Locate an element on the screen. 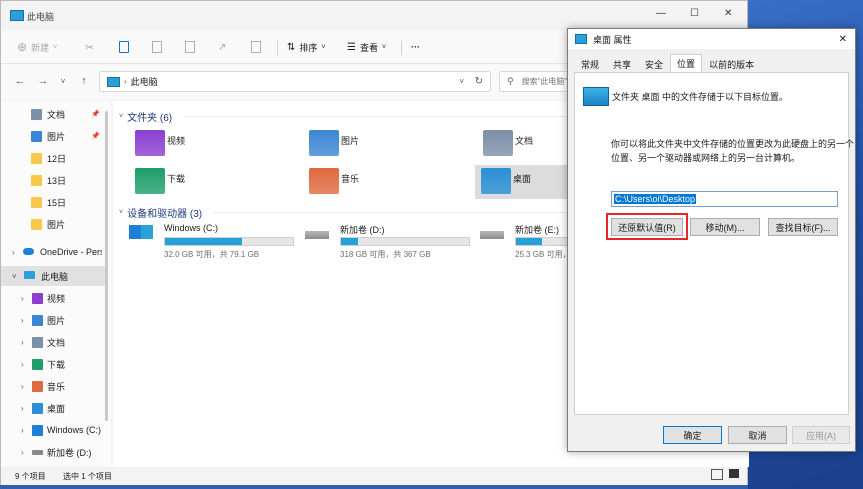 Image resolution: width=863 pixels, height=489 pixels. nav-thispc-child: › 下载 is located at coordinates (53, 364).